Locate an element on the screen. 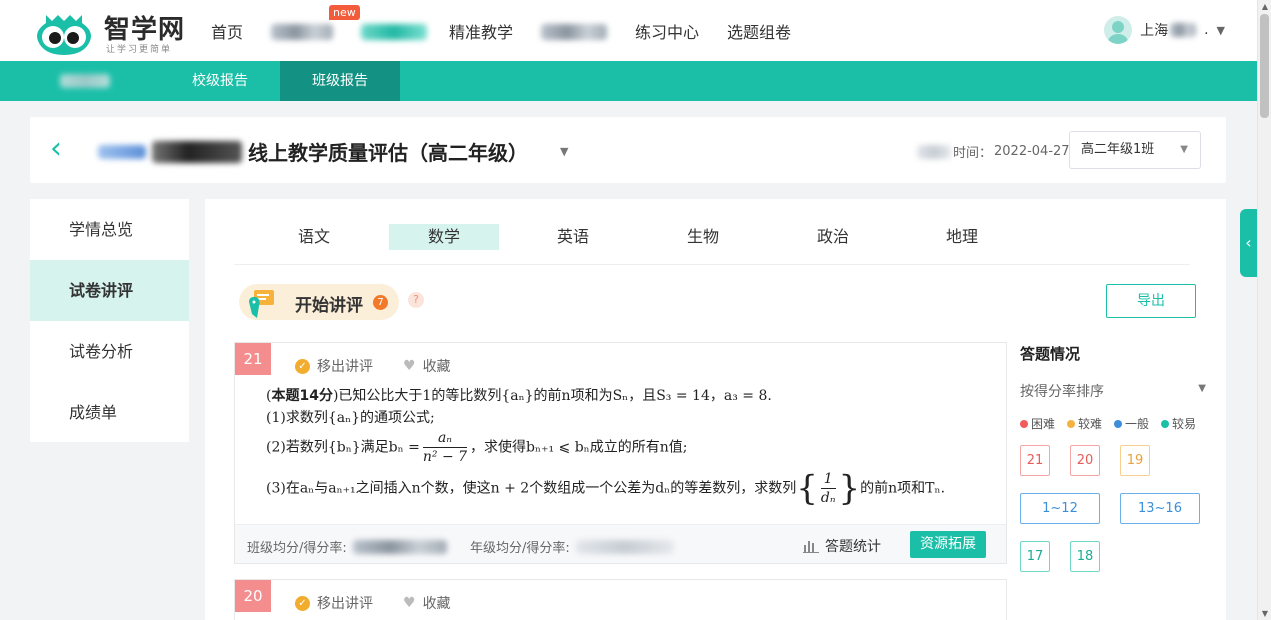 The height and width of the screenshot is (620, 1271). legend-item: 一般 is located at coordinates (1134, 423).